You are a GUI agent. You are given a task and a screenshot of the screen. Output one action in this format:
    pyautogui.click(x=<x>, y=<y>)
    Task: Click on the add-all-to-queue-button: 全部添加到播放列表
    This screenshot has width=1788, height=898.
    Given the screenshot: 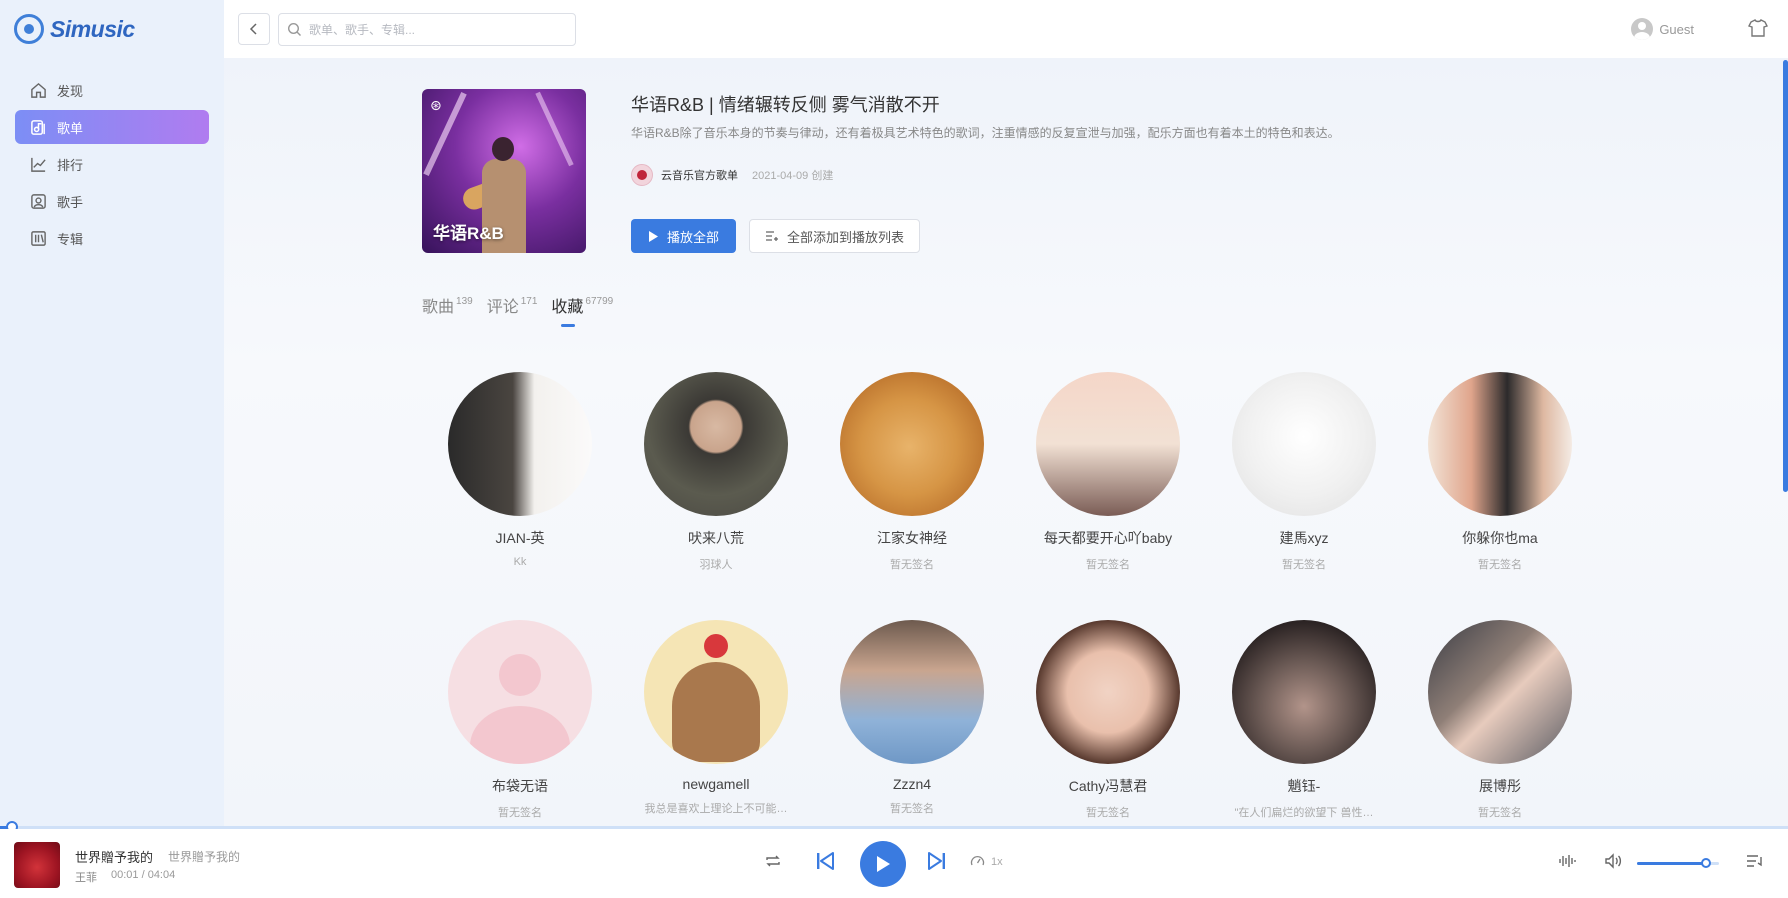 What is the action you would take?
    pyautogui.click(x=834, y=236)
    